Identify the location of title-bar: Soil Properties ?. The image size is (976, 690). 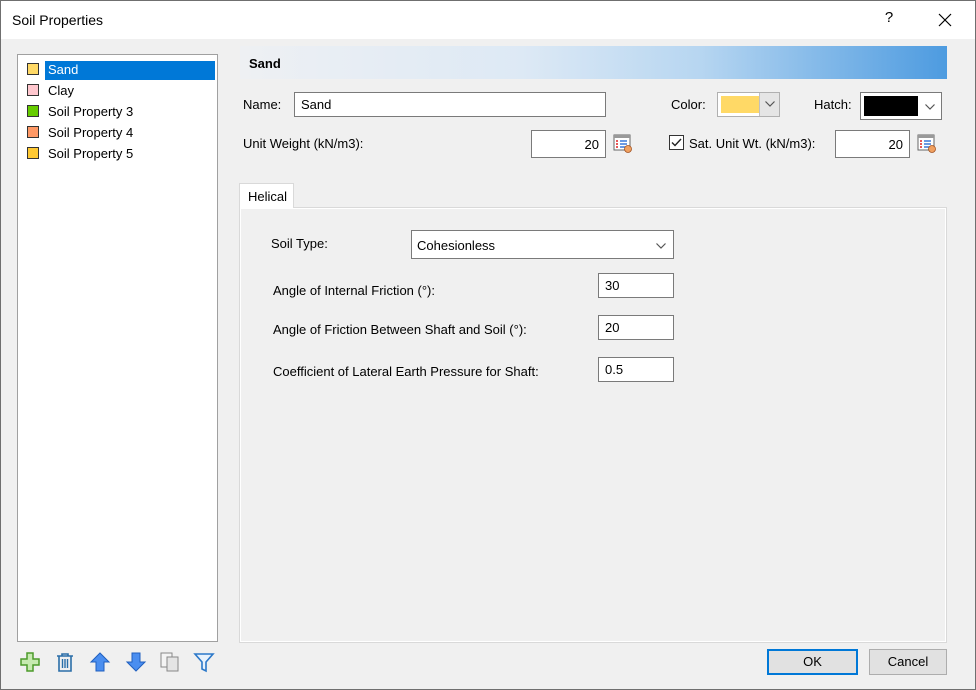
(488, 20).